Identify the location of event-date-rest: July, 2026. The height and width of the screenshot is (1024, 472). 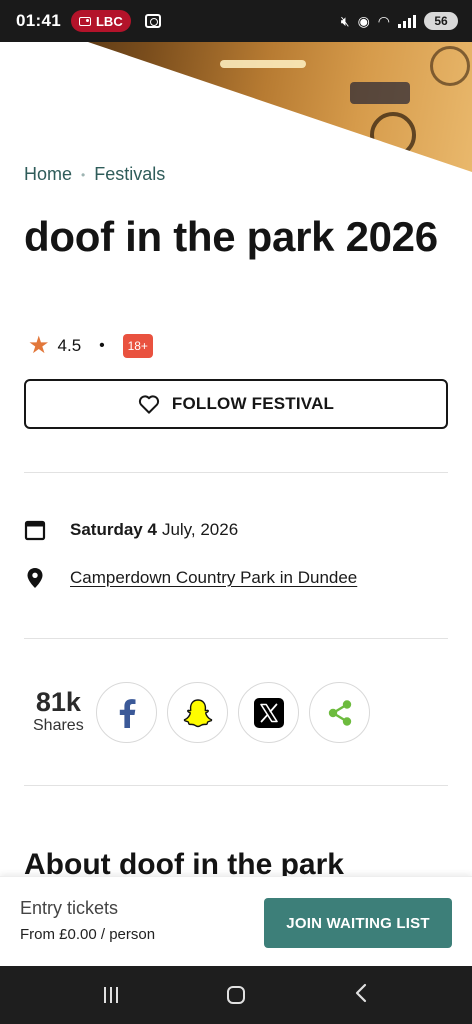
(200, 529).